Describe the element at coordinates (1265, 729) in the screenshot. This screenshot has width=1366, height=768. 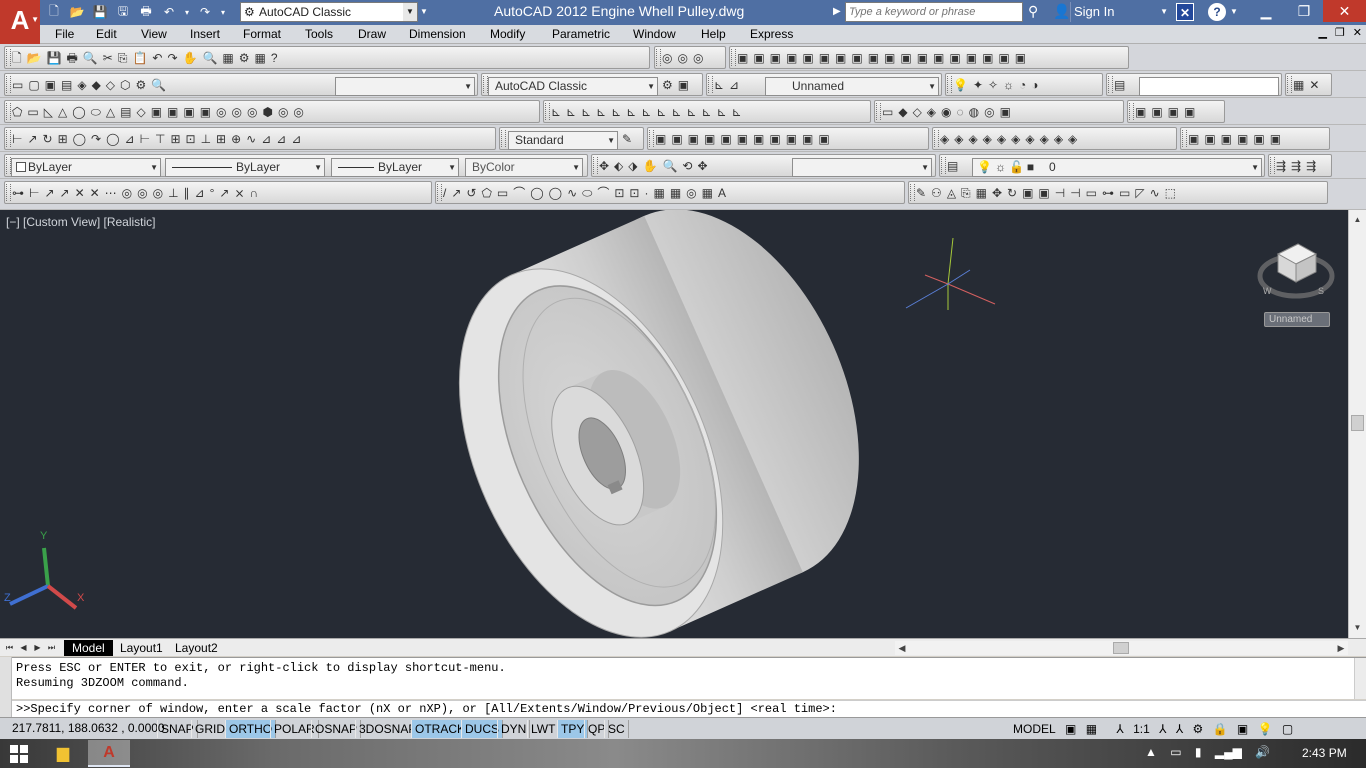
I see `isolate-objects-icon: 💡` at that location.